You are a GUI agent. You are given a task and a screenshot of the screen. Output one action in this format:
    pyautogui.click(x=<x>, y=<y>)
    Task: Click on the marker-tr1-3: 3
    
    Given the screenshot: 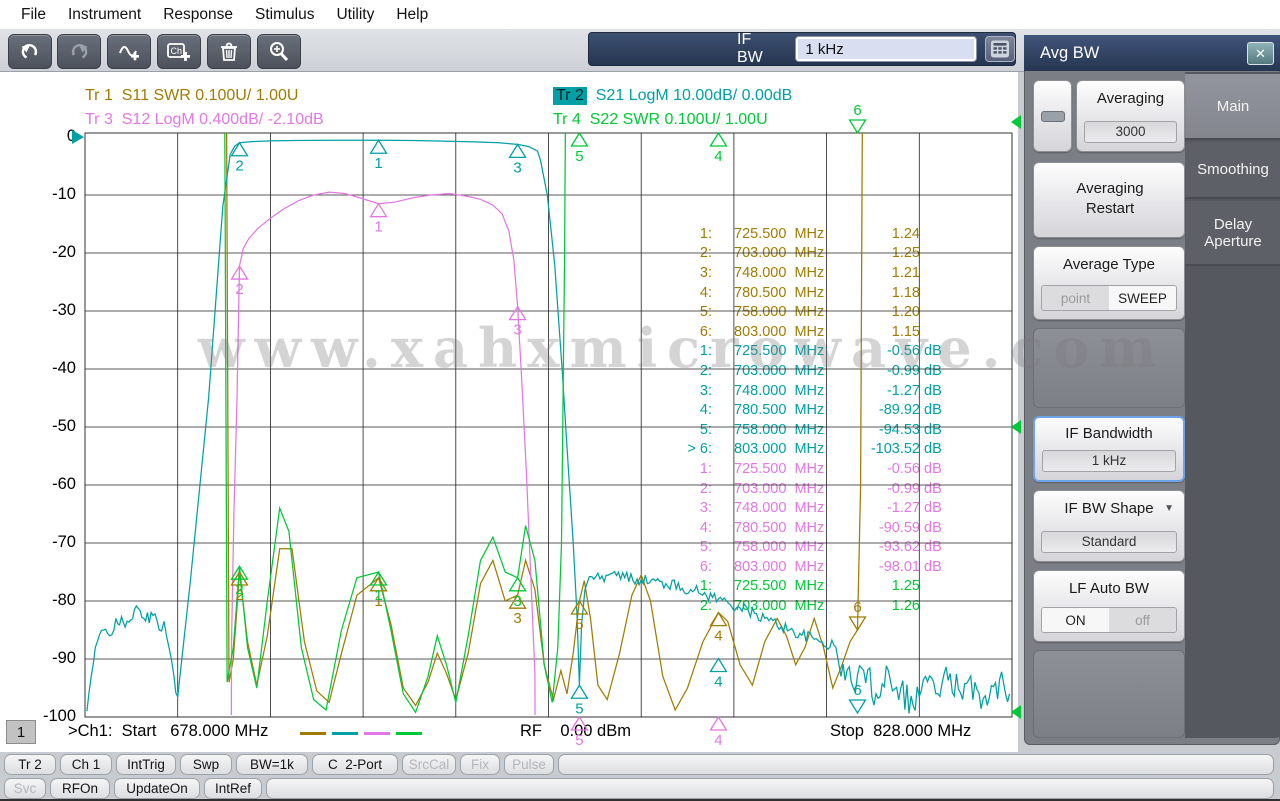 What is the action you would take?
    pyautogui.click(x=517, y=610)
    